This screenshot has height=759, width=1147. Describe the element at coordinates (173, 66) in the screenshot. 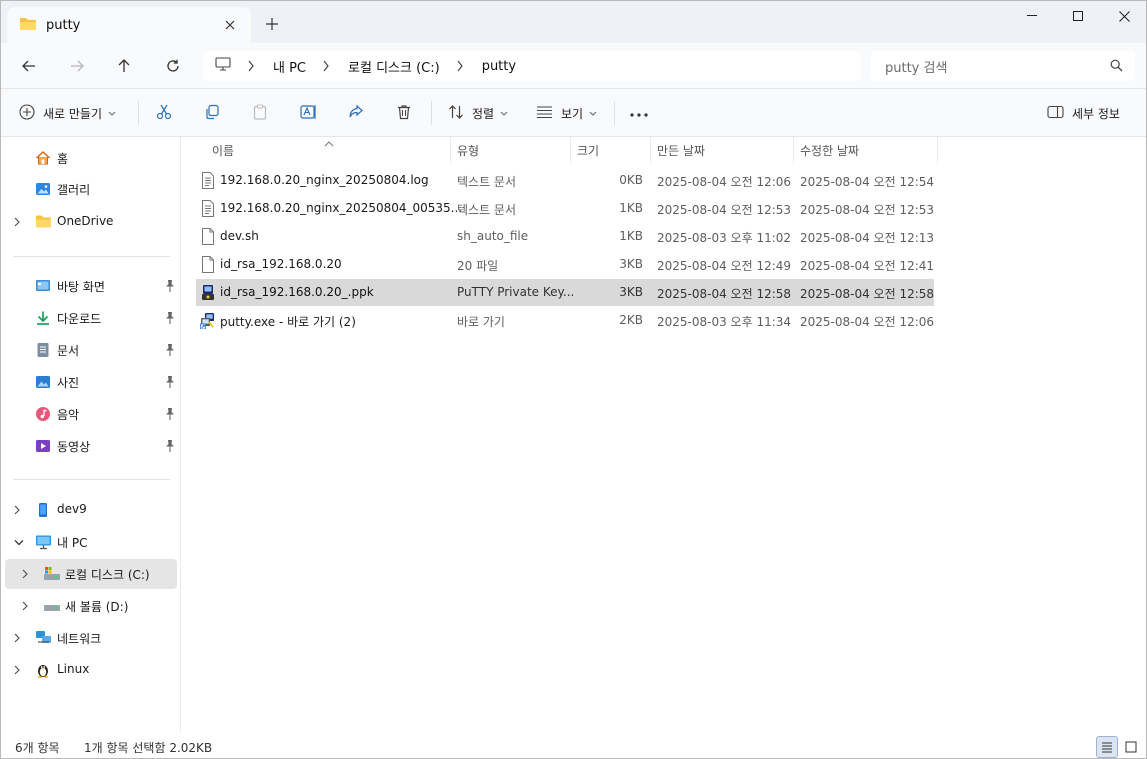

I see `refresh-icon` at that location.